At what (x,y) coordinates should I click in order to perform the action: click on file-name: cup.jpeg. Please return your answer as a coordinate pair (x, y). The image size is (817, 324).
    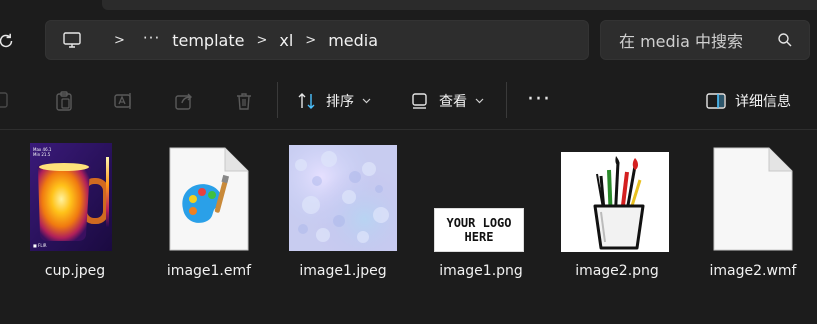
    Looking at the image, I should click on (75, 271).